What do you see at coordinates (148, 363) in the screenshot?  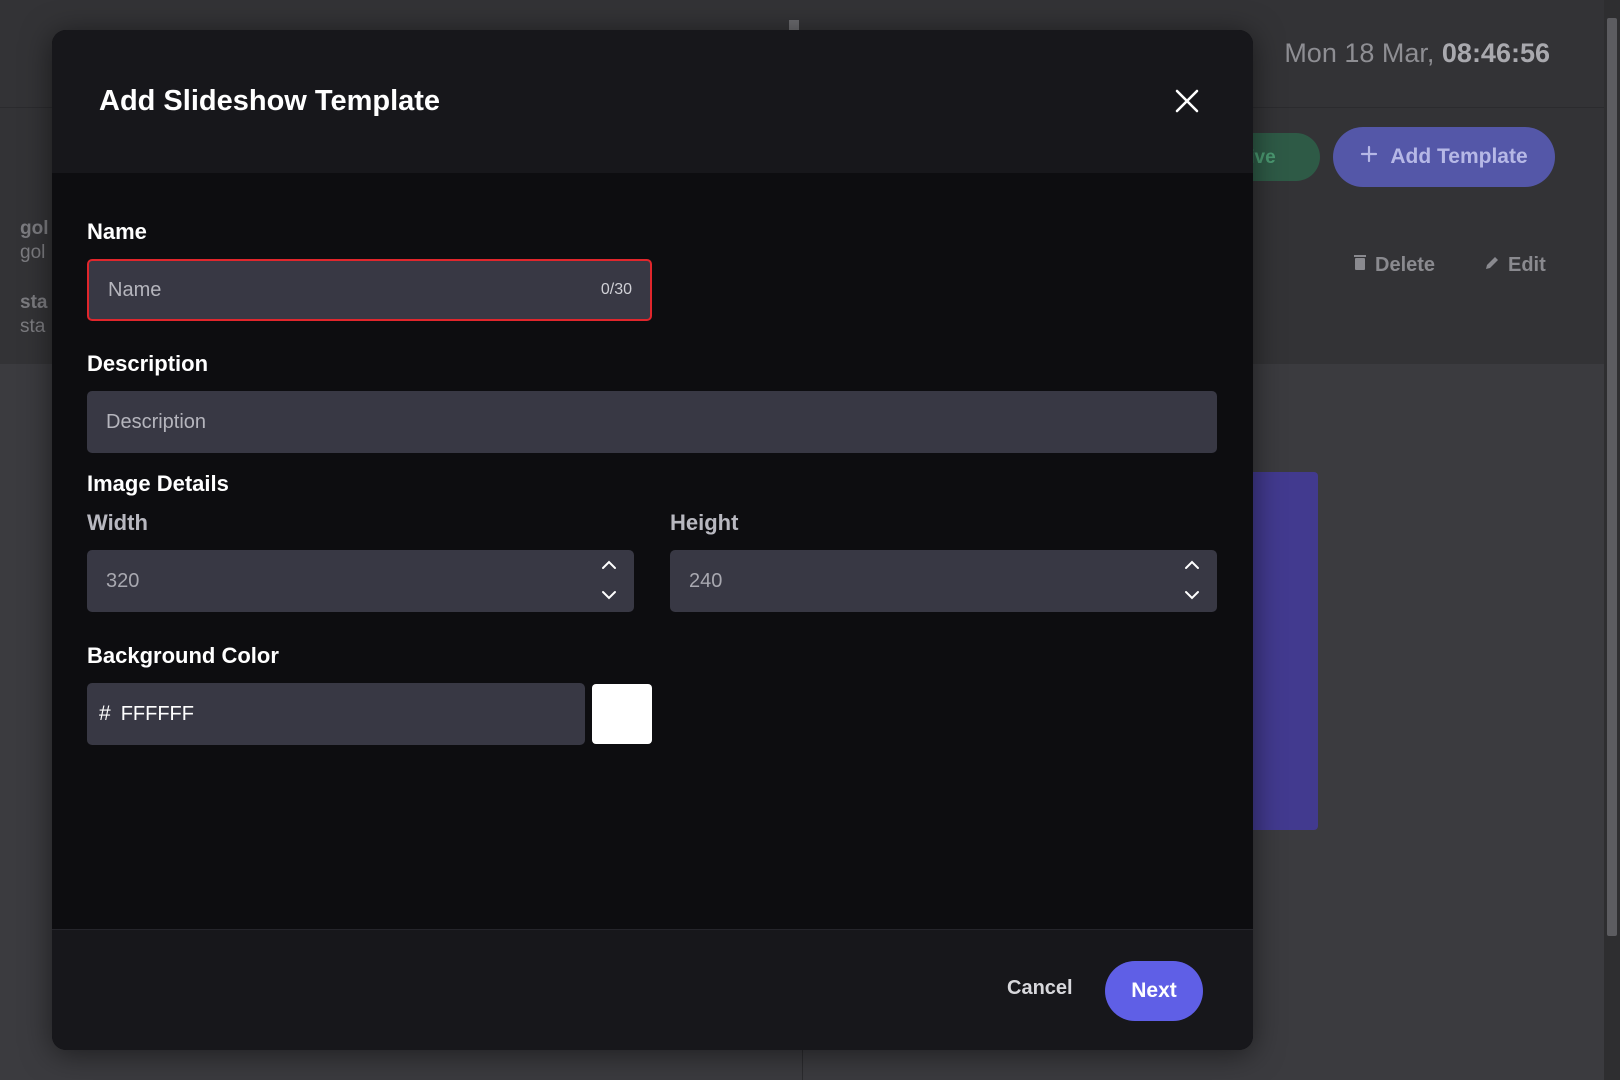 I see `description-label: Description` at bounding box center [148, 363].